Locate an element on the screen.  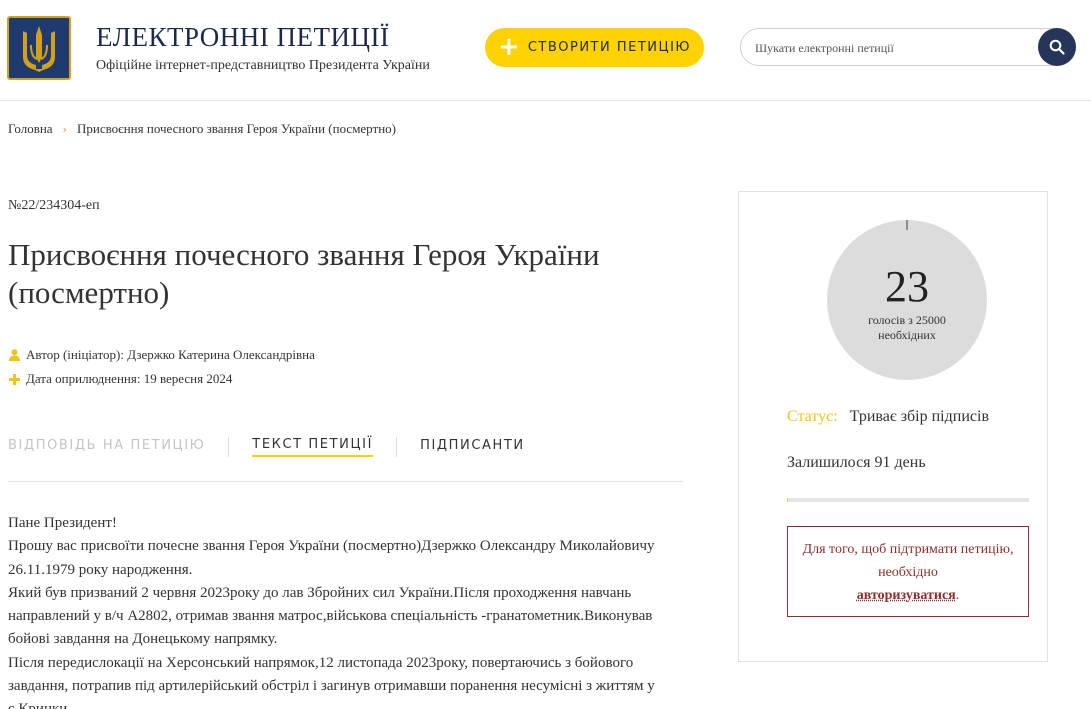
votes-circle: 23 голосів з 25000 необхідних is located at coordinates (907, 300).